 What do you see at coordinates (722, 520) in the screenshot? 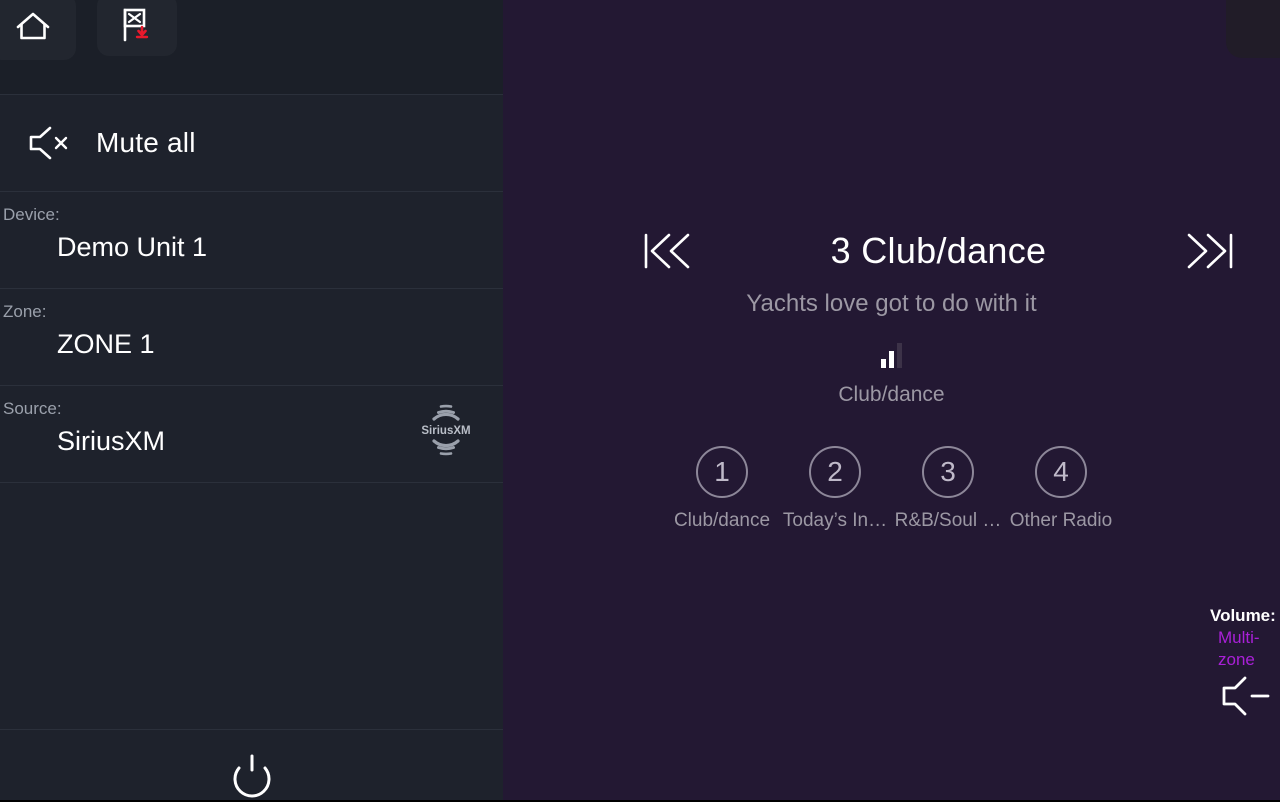
I see `preset-1-label: Club/dance` at bounding box center [722, 520].